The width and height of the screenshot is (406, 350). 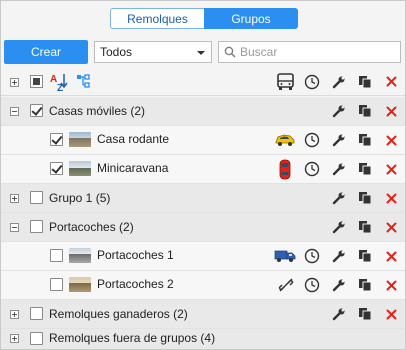 What do you see at coordinates (286, 285) in the screenshot?
I see `unlink-icon` at bounding box center [286, 285].